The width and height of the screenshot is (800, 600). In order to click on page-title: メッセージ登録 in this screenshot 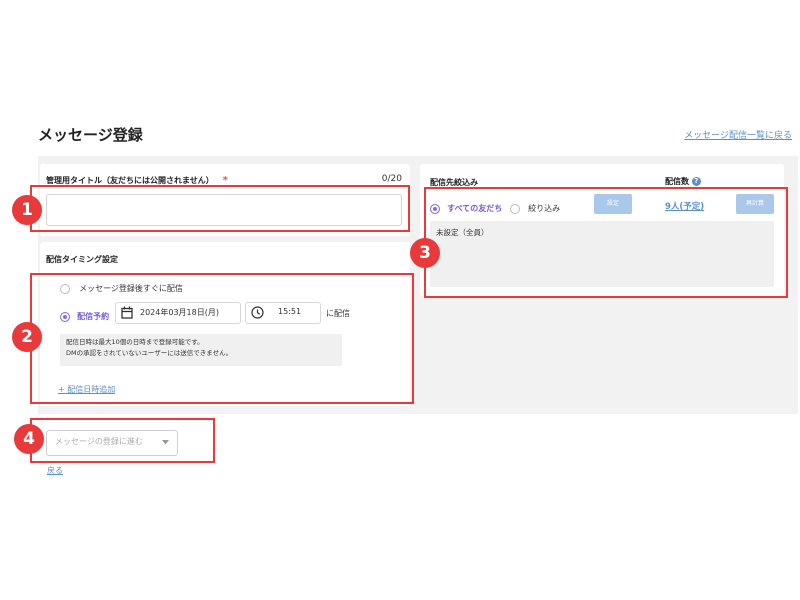, I will do `click(90, 135)`.